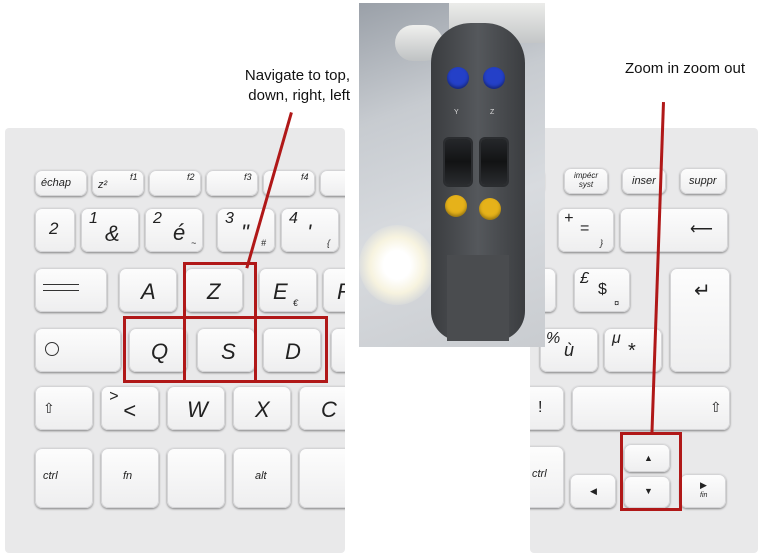 This screenshot has width=763, height=559. Describe the element at coordinates (338, 350) in the screenshot. I see `key-f-partial` at that location.